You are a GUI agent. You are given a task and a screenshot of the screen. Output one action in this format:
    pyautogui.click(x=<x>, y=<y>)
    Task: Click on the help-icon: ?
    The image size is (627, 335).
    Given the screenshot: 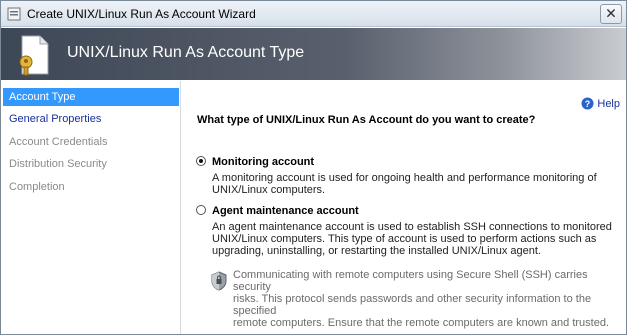 What is the action you would take?
    pyautogui.click(x=587, y=103)
    